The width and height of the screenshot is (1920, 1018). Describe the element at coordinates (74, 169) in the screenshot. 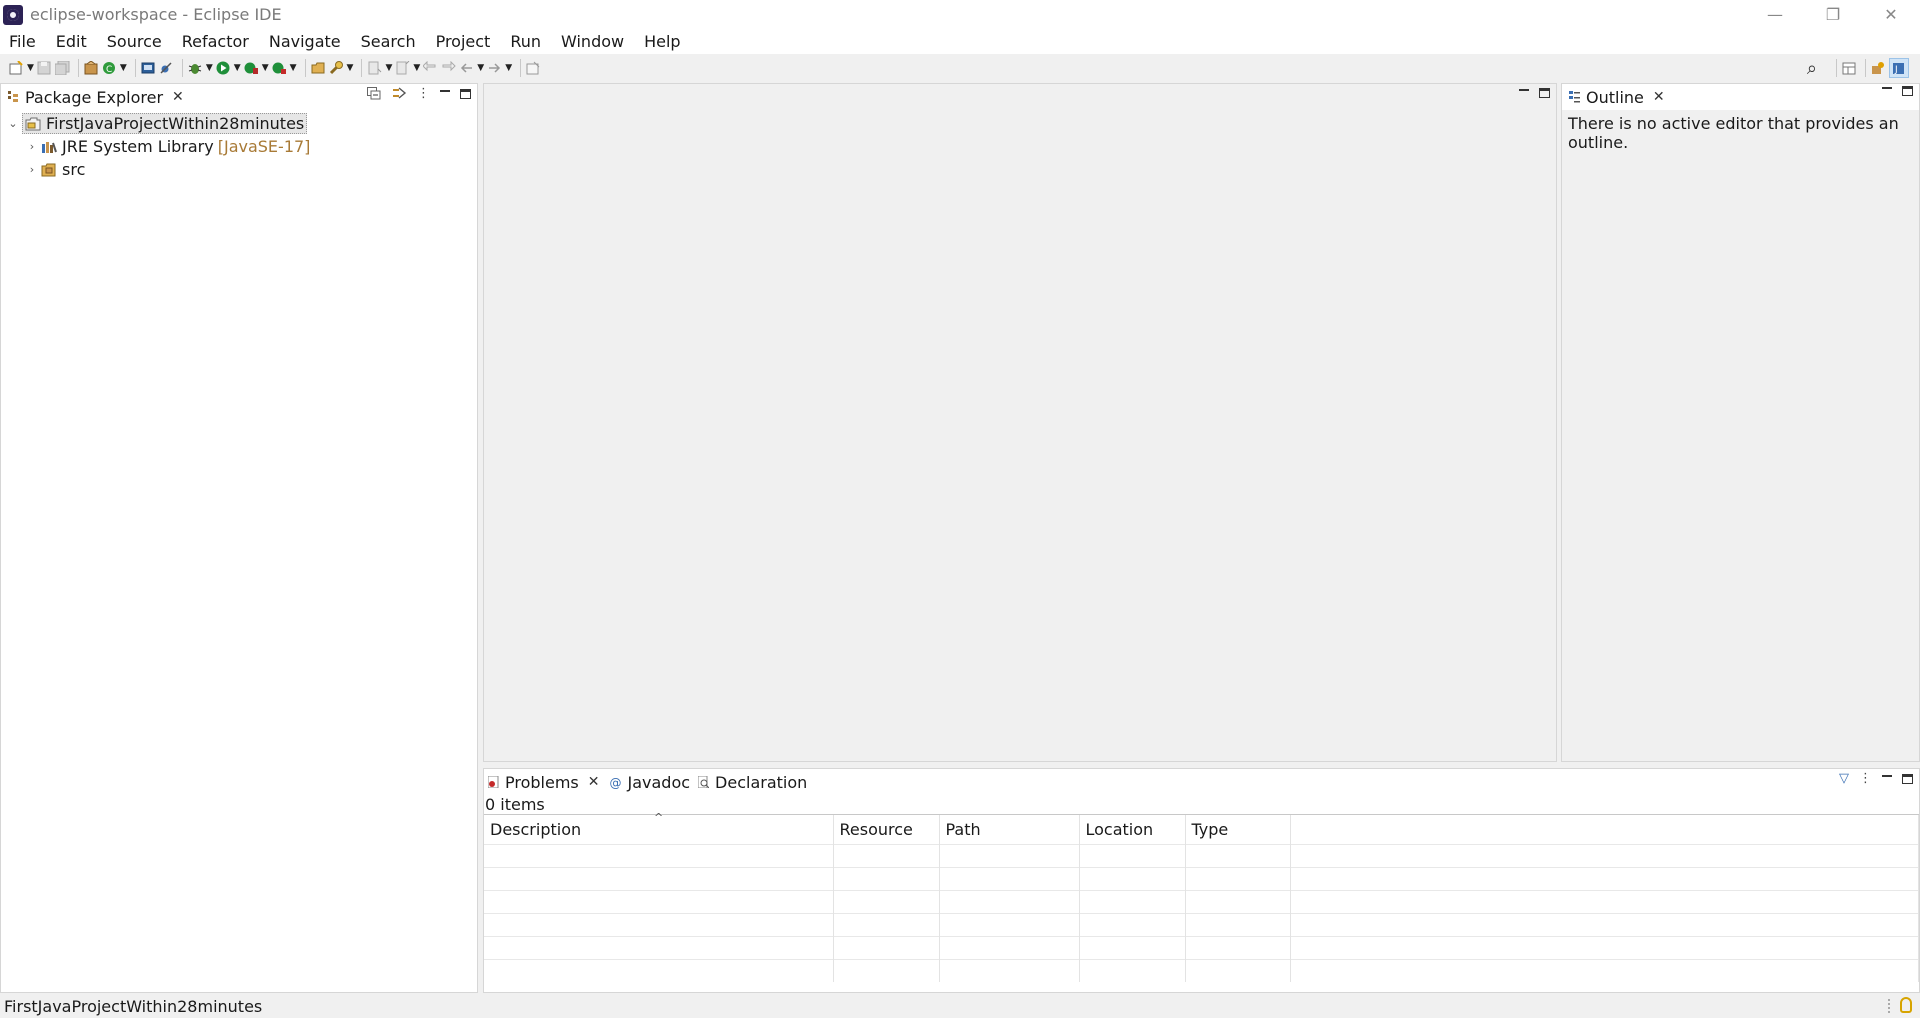

I see `tree-item-label: src` at that location.